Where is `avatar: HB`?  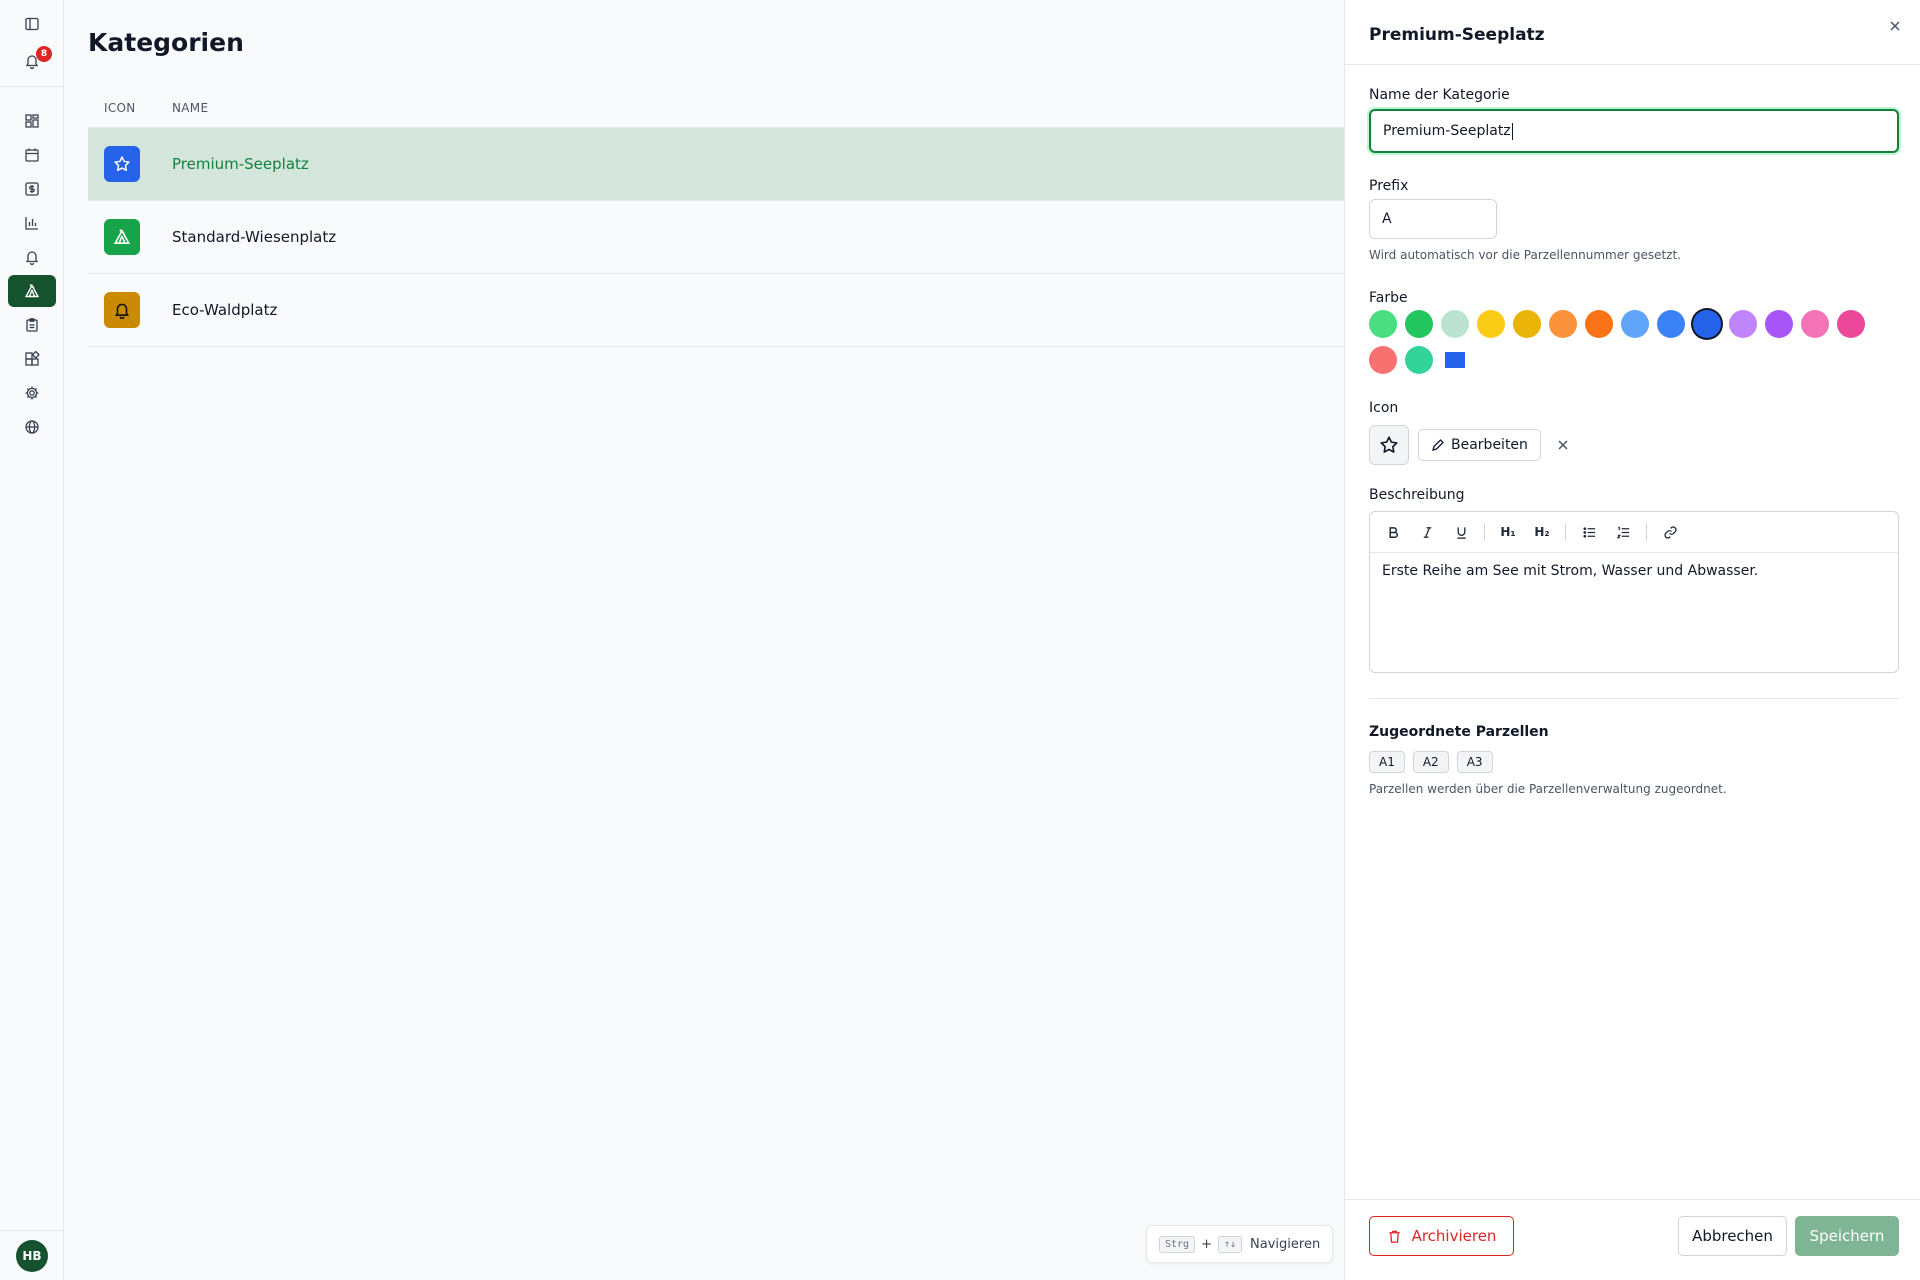
avatar: HB is located at coordinates (32, 1256).